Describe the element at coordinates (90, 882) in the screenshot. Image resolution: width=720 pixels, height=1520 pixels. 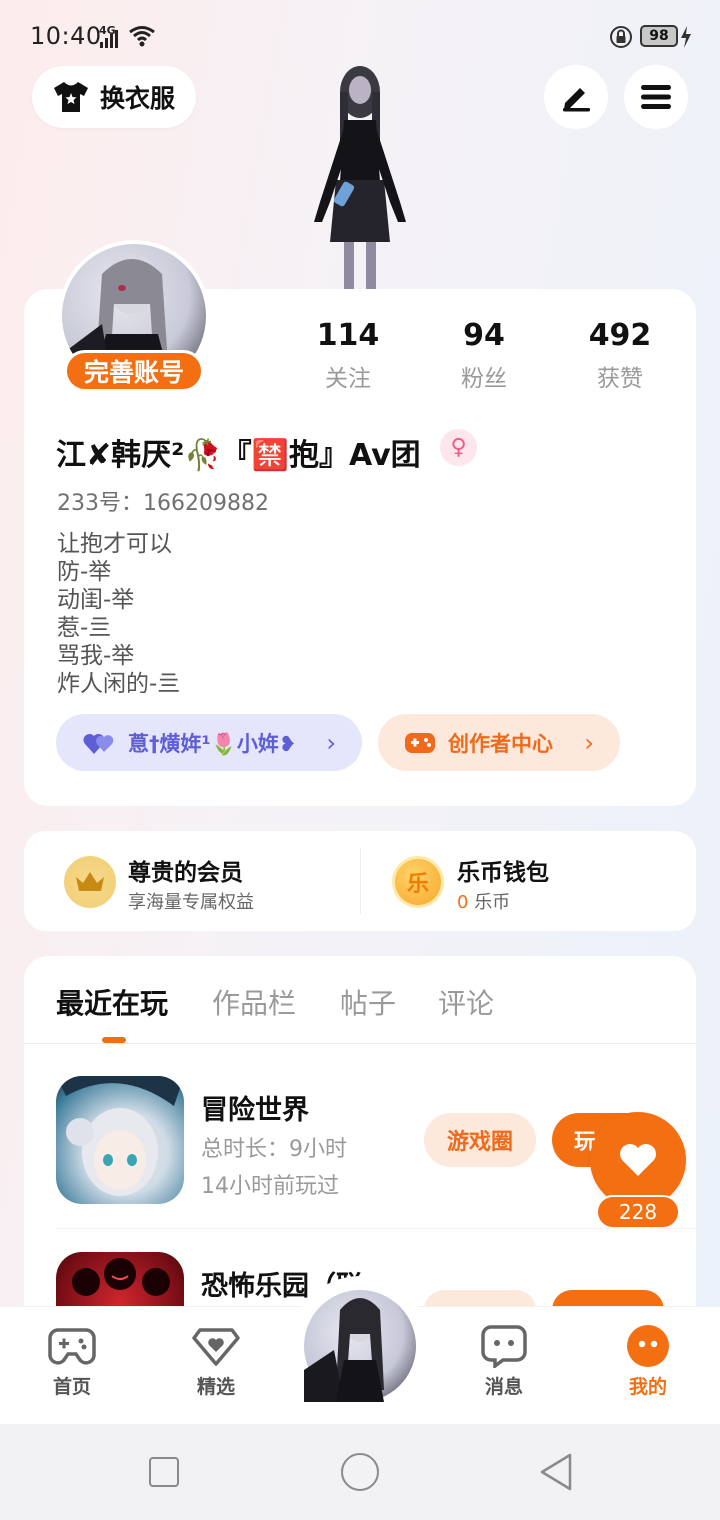
I see `crown-icon` at that location.